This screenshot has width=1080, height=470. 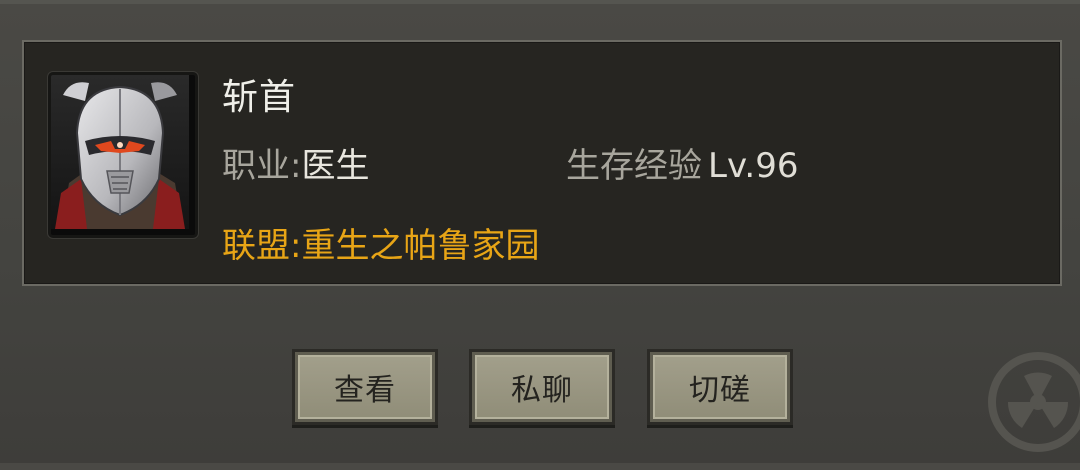 What do you see at coordinates (1034, 402) in the screenshot?
I see `radiation-icon` at bounding box center [1034, 402].